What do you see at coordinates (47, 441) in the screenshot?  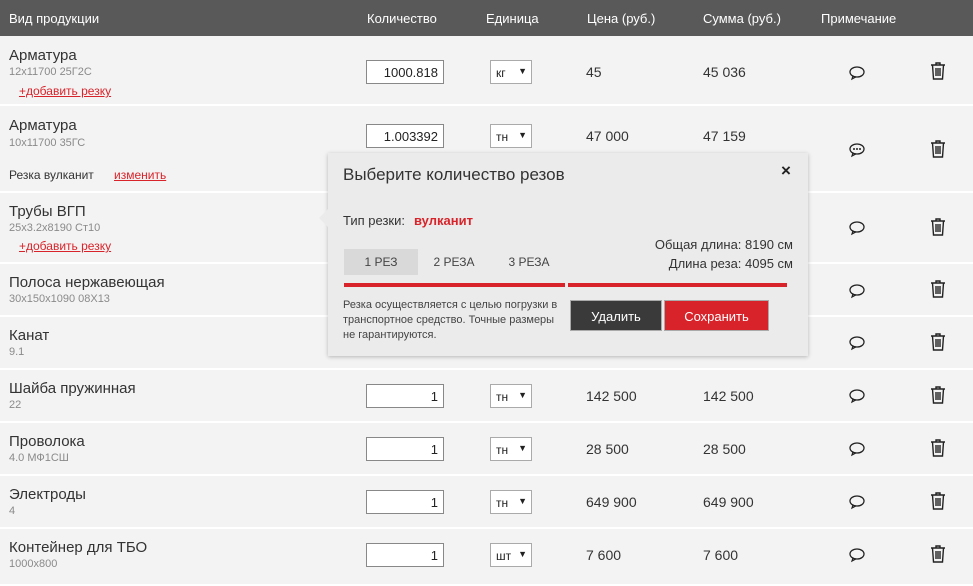 I see `product-name: Проволока` at bounding box center [47, 441].